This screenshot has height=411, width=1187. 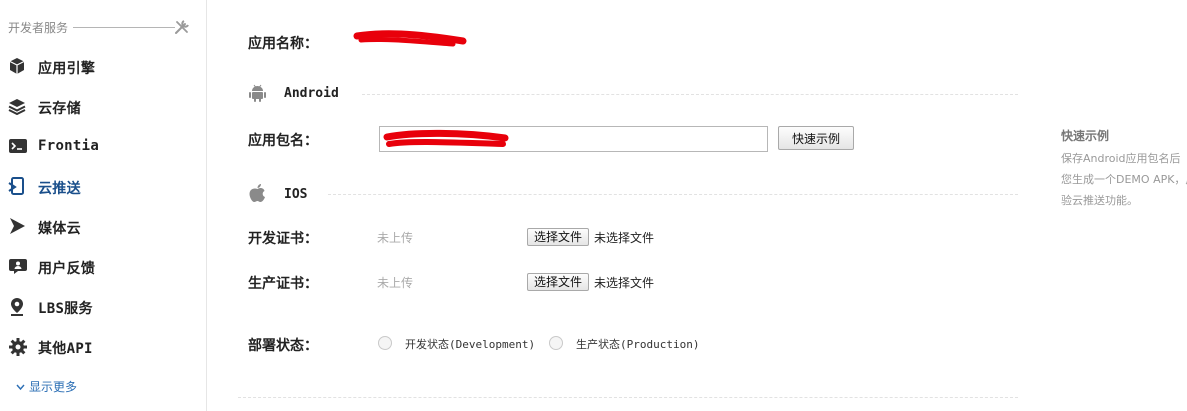 I want to click on sidebar-title: 开发者服务, so click(x=38, y=28).